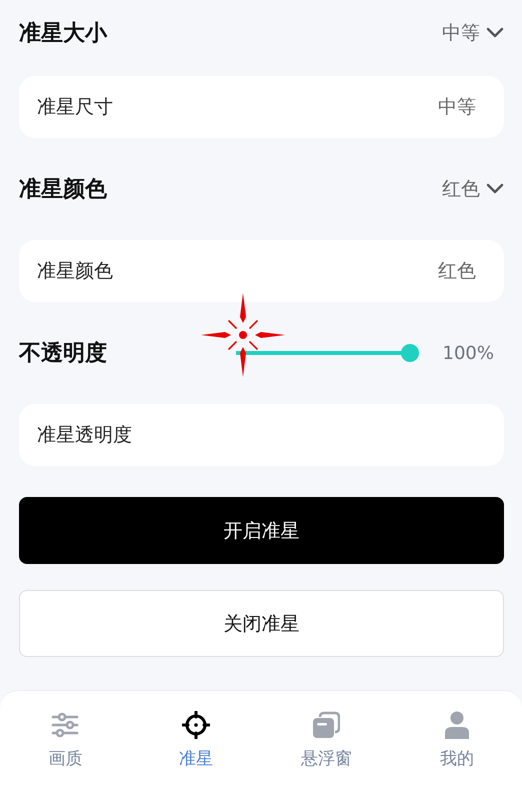 The image size is (522, 788). I want to click on row-label: 准星透明度, so click(84, 435).